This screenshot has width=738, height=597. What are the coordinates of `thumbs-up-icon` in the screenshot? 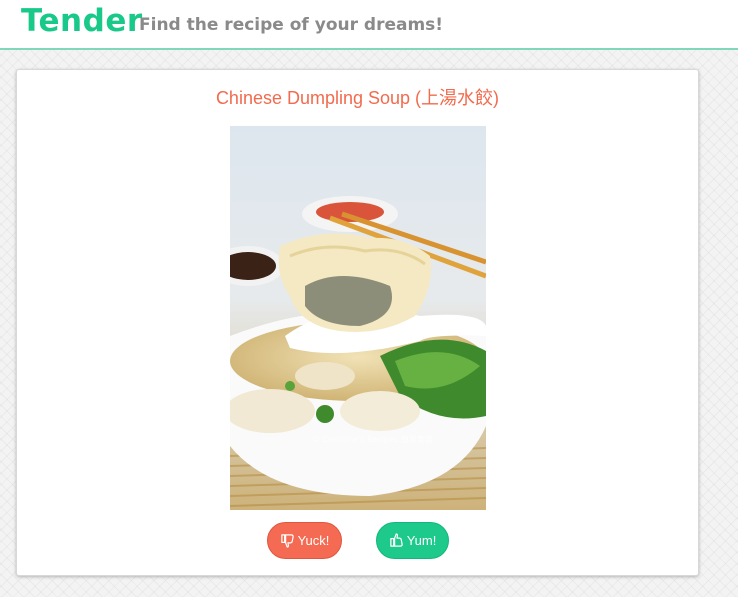 It's located at (396, 540).